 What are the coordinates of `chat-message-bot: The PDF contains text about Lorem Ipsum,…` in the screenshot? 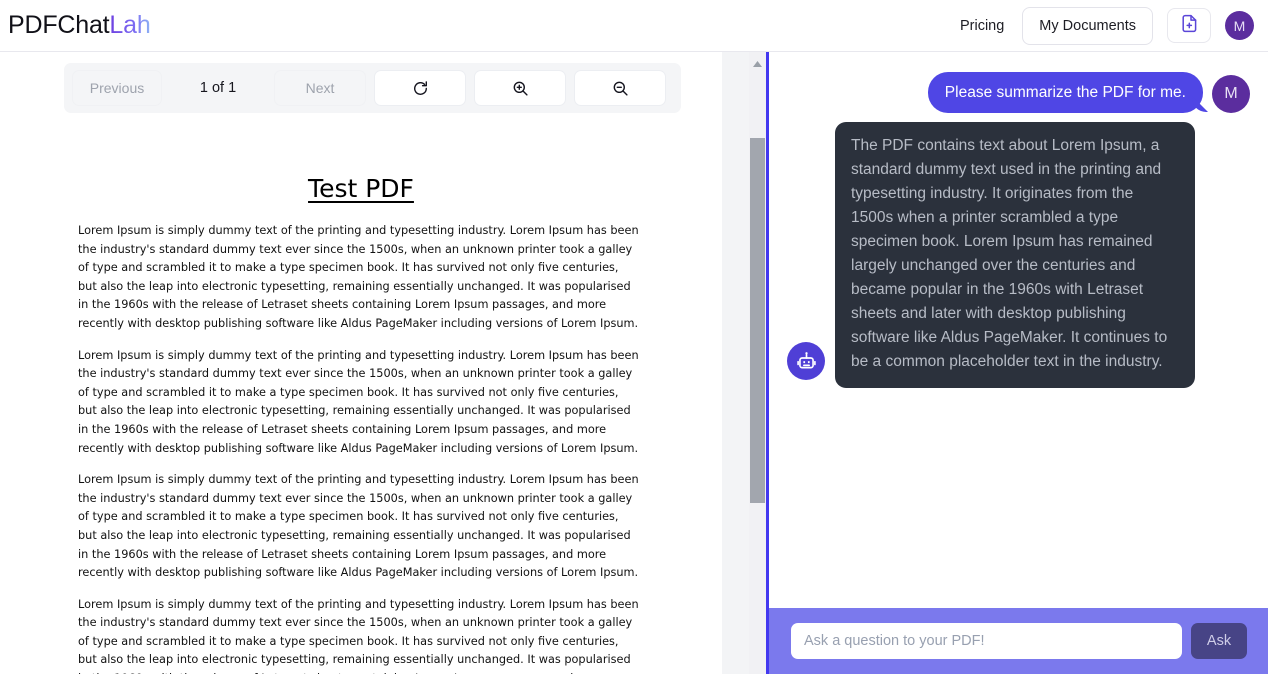 It's located at (1018, 255).